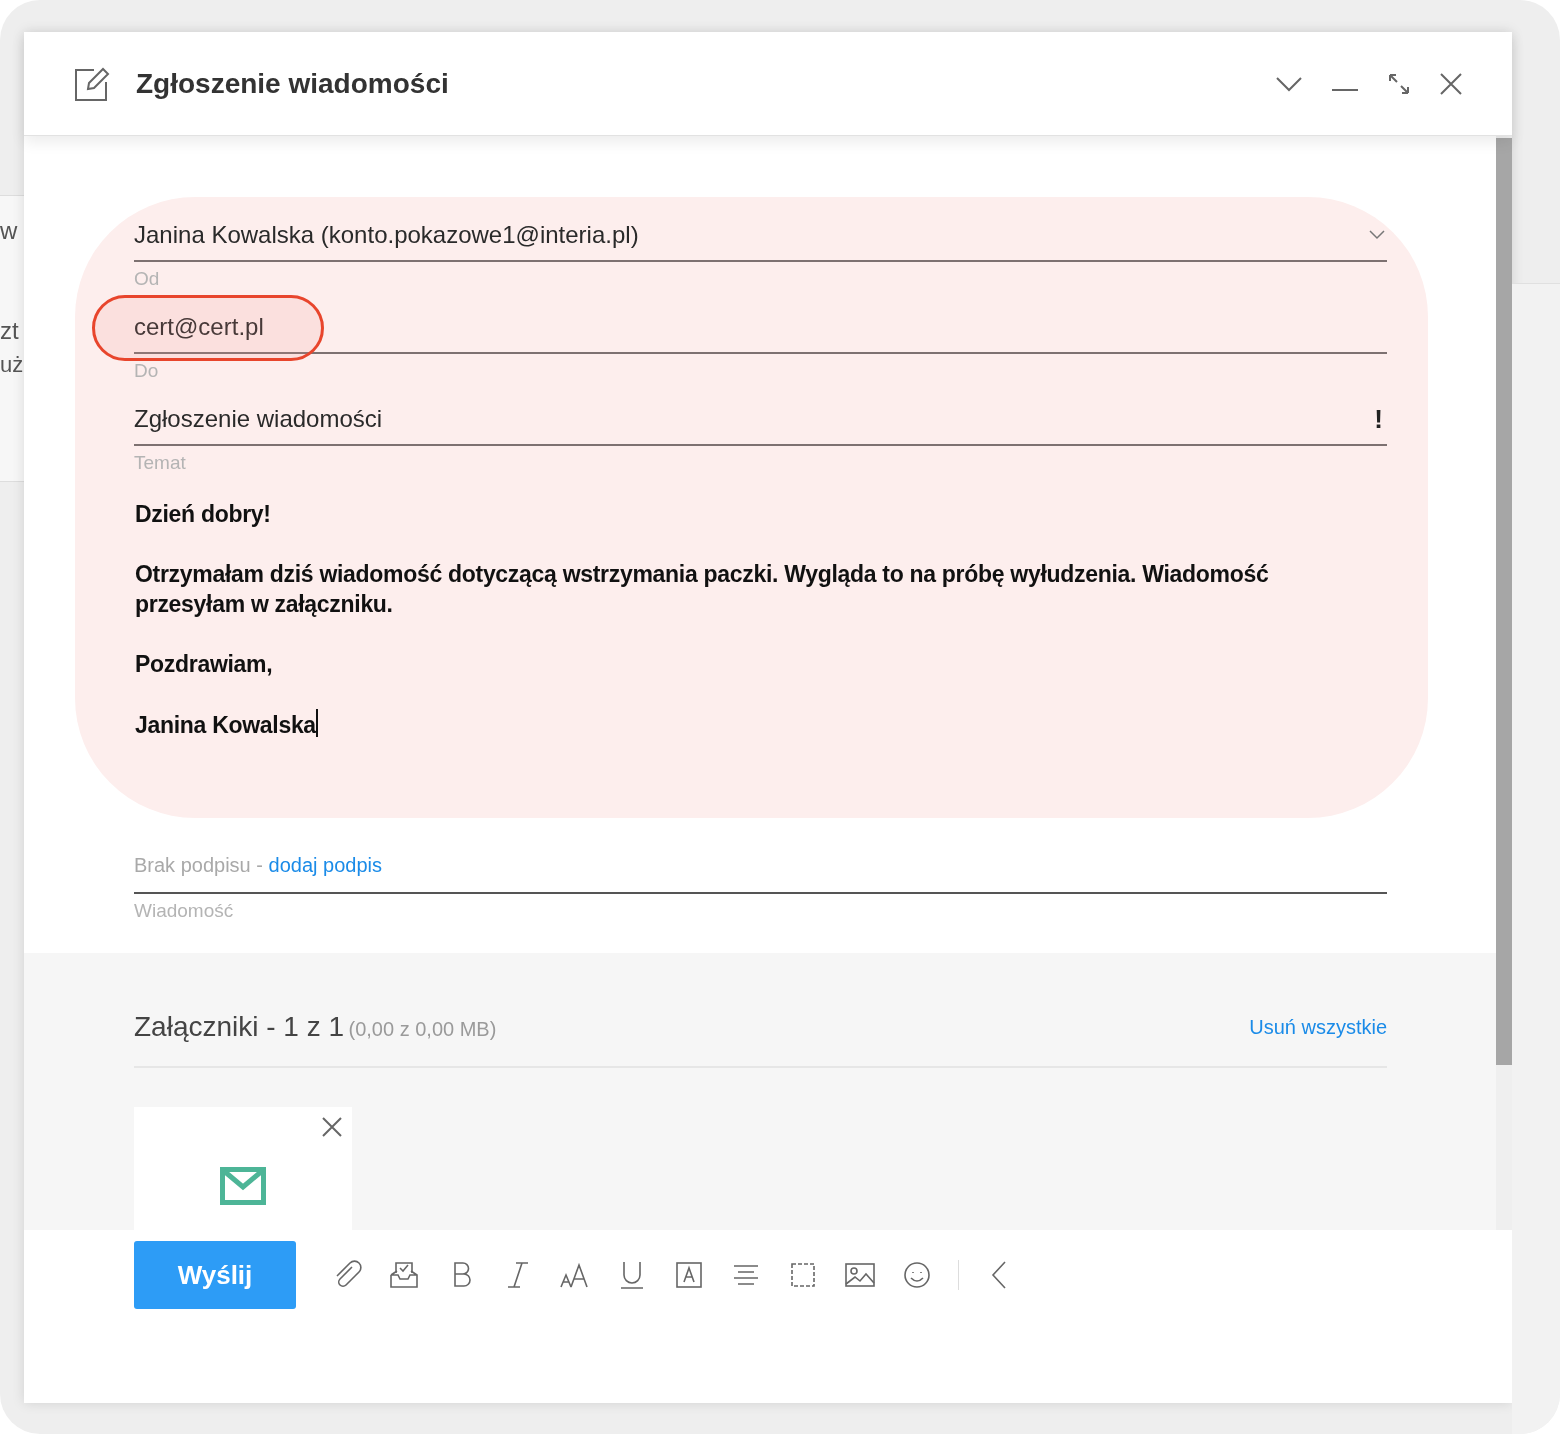  I want to click on field-label: Wiadomość, so click(184, 911).